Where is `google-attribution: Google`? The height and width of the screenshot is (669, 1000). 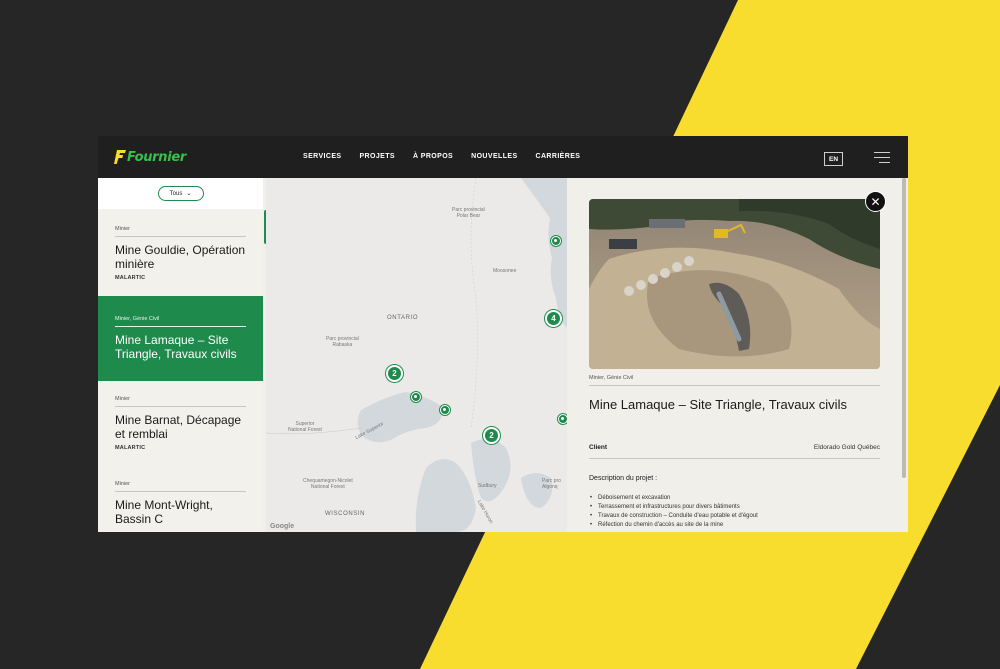 google-attribution: Google is located at coordinates (282, 526).